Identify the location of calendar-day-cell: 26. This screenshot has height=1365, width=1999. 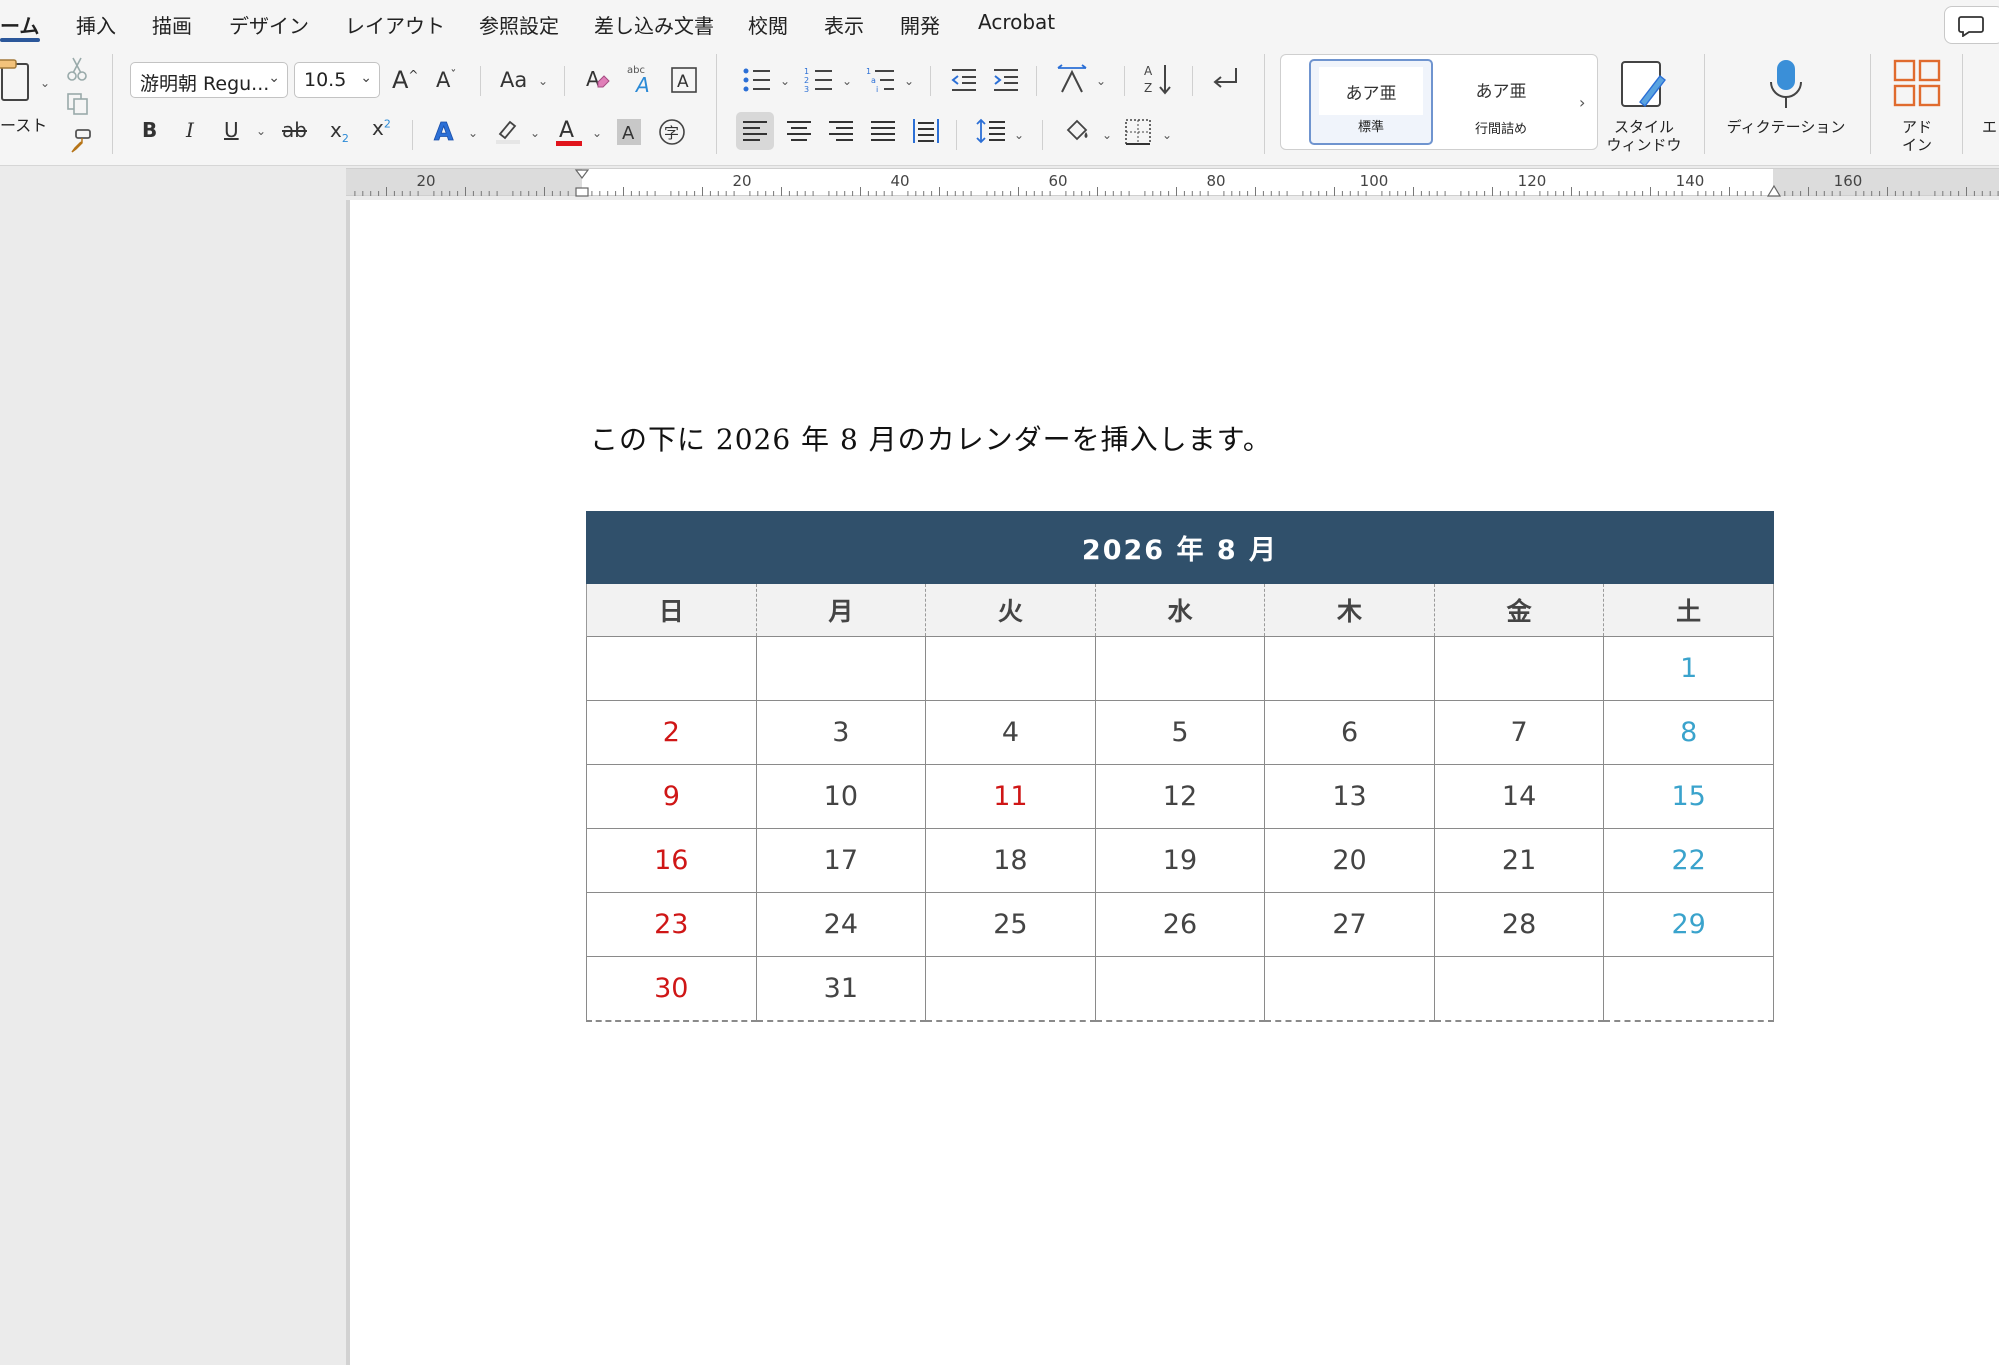
(1180, 924).